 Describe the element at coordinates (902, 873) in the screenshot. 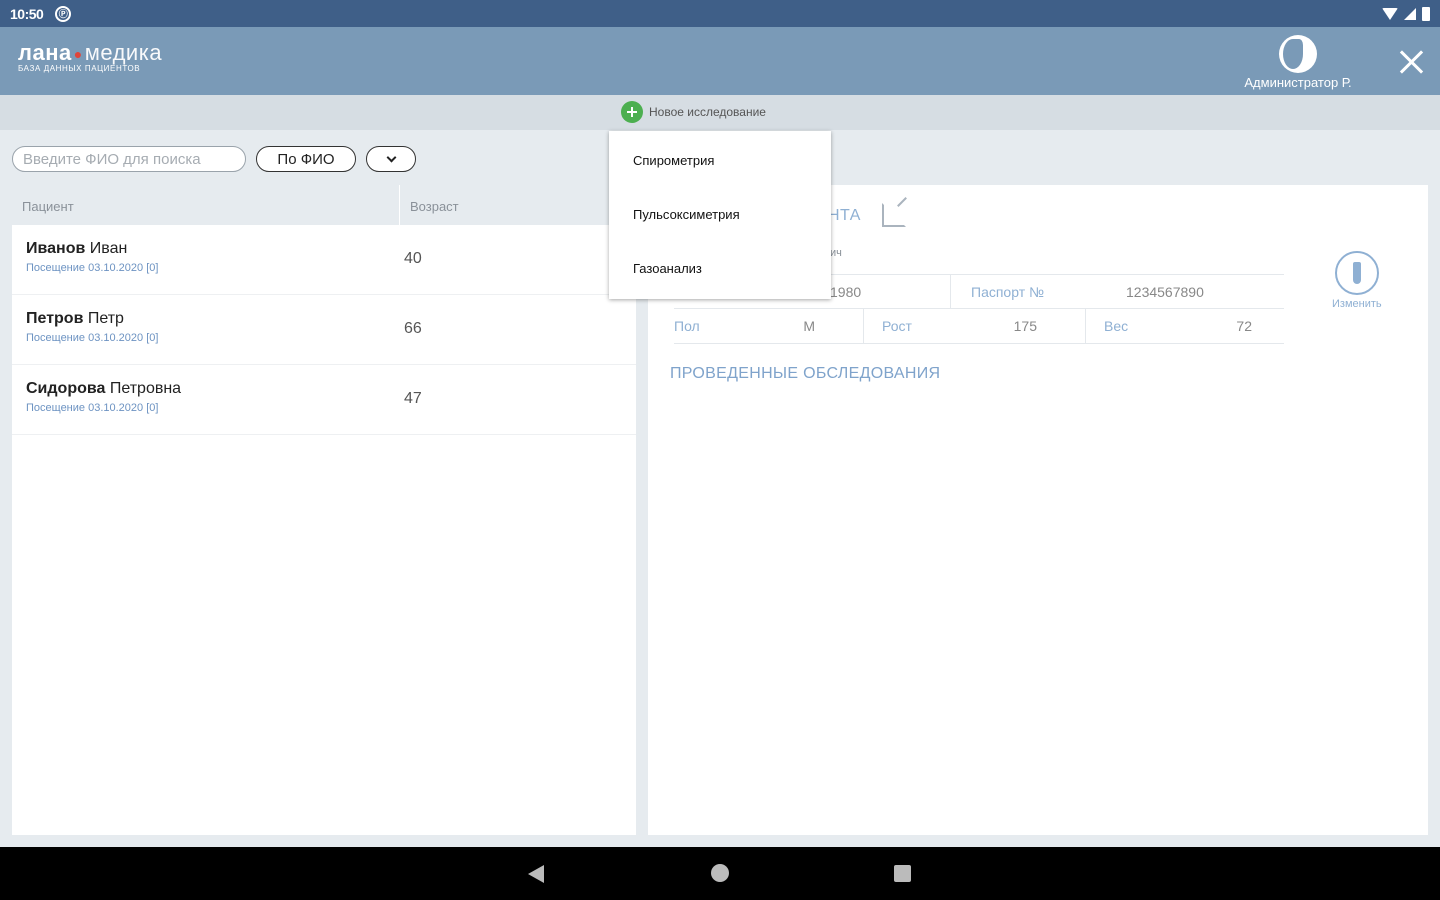

I see `recent-apps-icon` at that location.